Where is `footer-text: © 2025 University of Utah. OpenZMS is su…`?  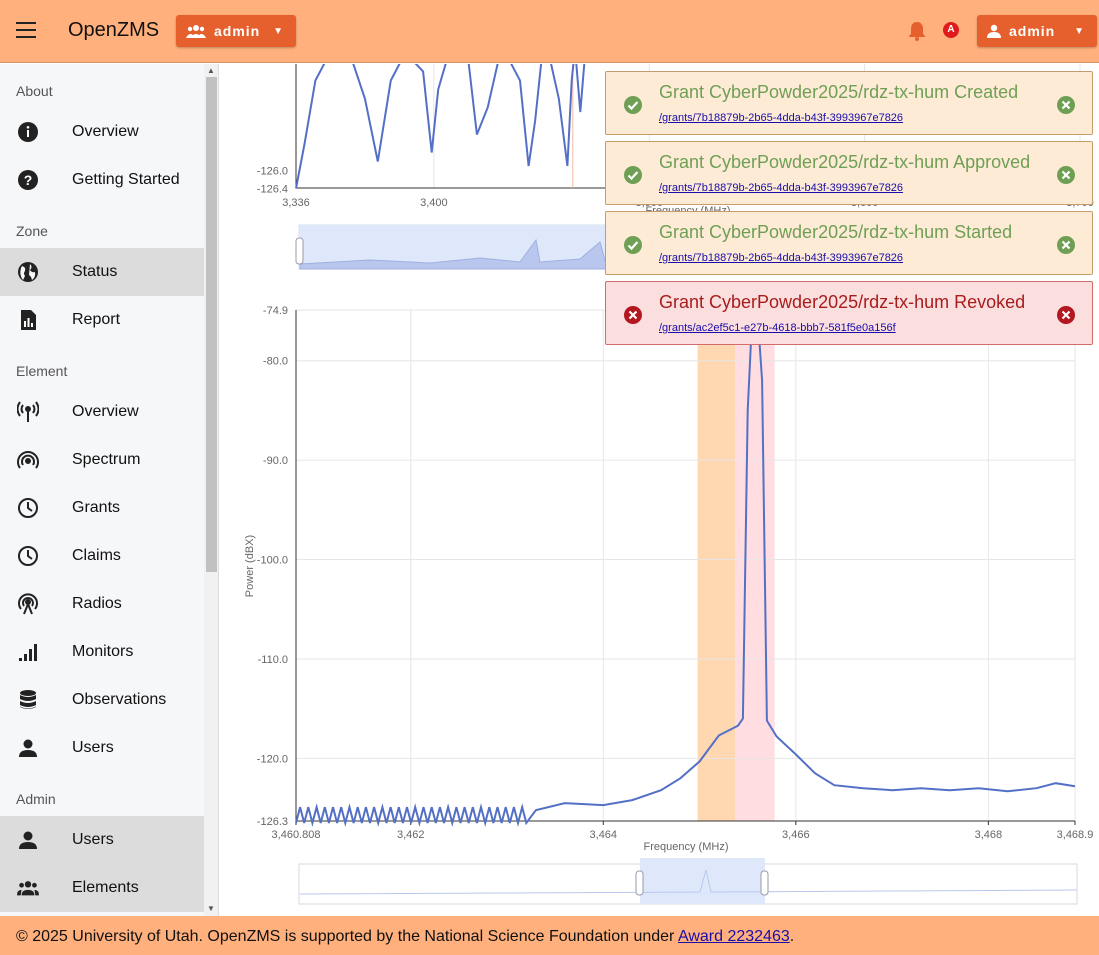 footer-text: © 2025 University of Utah. OpenZMS is su… is located at coordinates (347, 936).